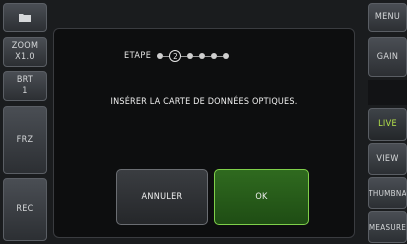 This screenshot has height=244, width=407. I want to click on menu-label: MENU, so click(387, 17).